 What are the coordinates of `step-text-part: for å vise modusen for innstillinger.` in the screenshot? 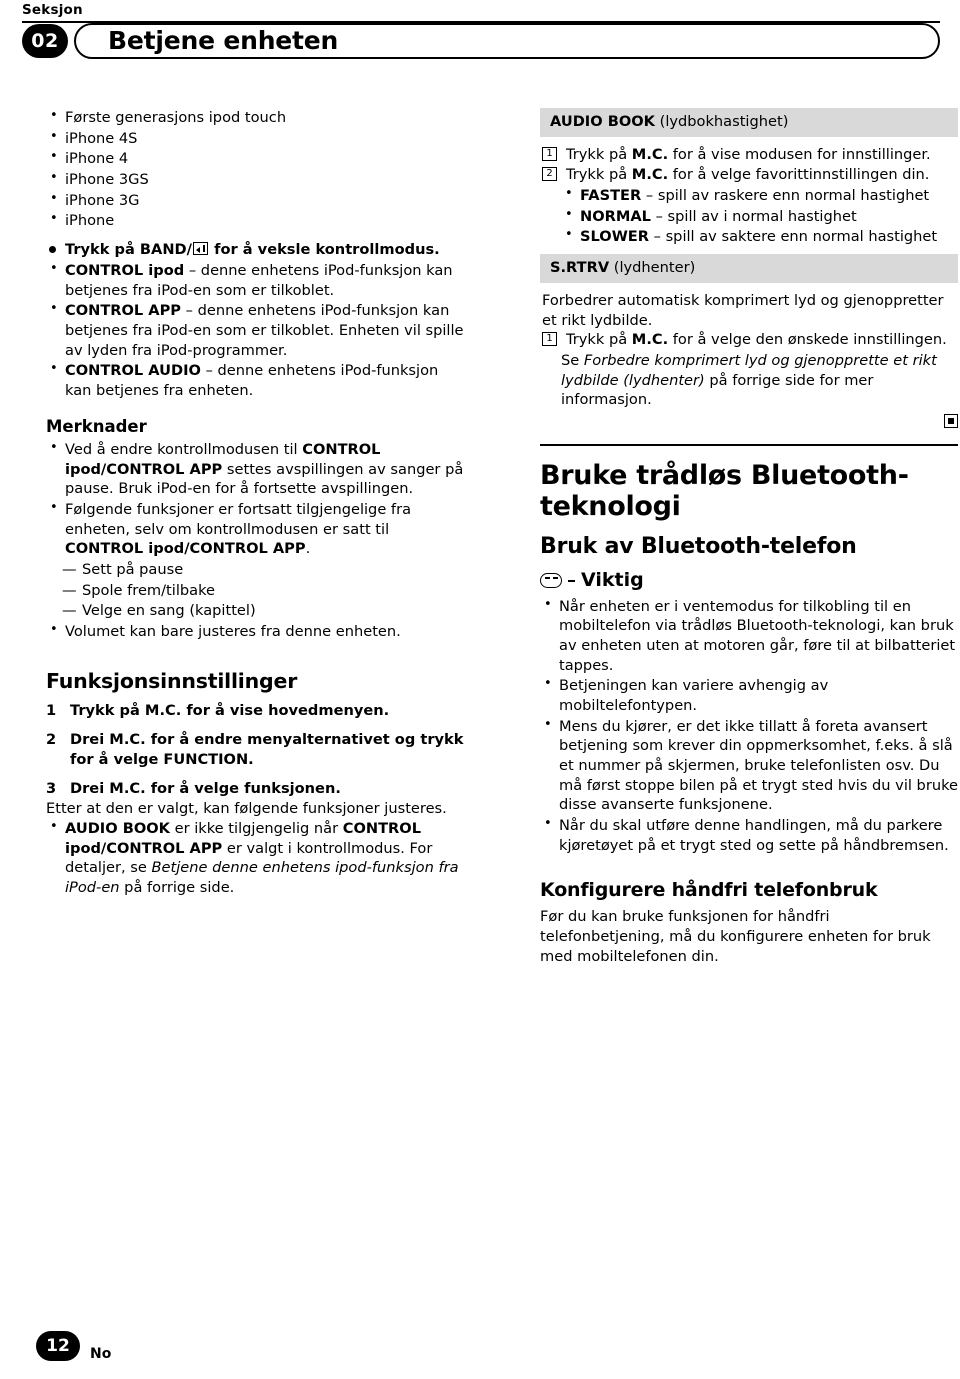 It's located at (799, 154).